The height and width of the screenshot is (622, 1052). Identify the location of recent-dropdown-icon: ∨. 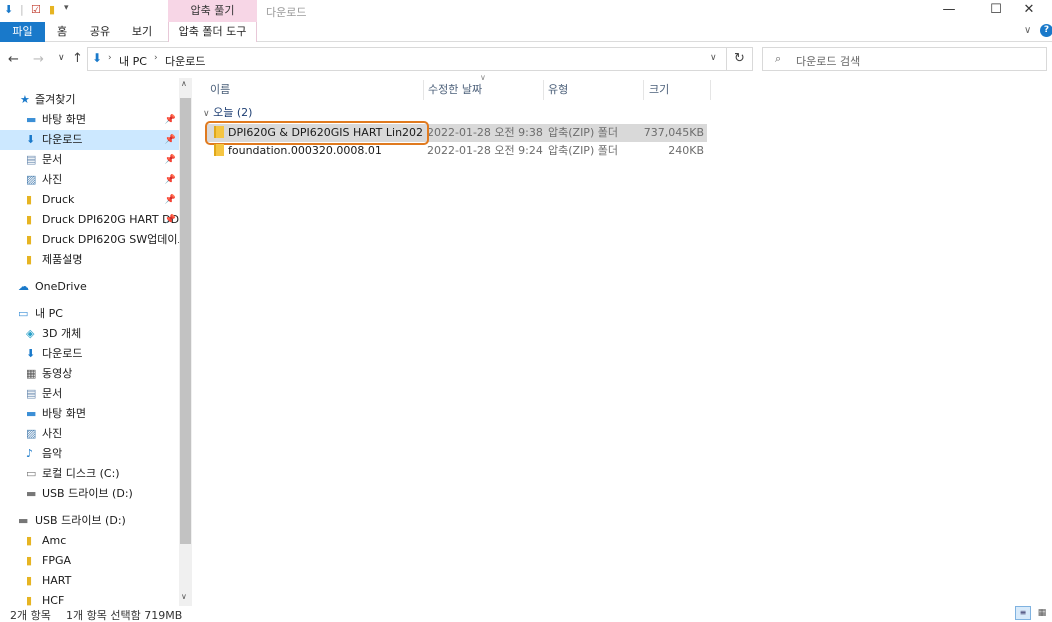
(61, 58).